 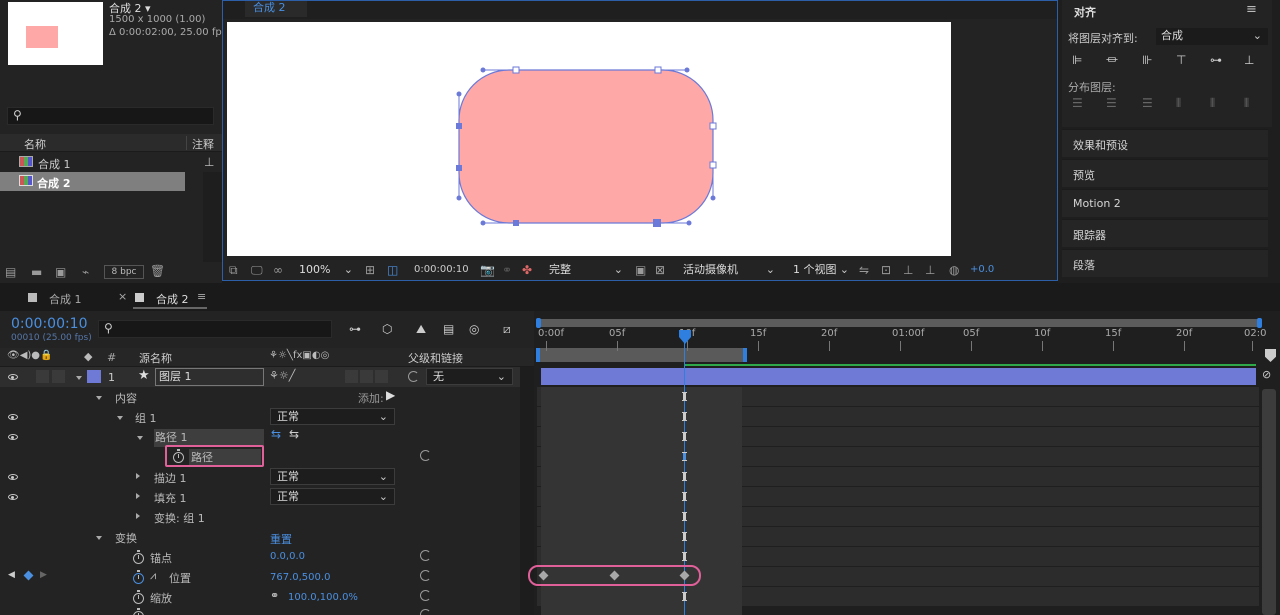 I want to click on layer-switches: ⚘☼╱, so click(x=282, y=375).